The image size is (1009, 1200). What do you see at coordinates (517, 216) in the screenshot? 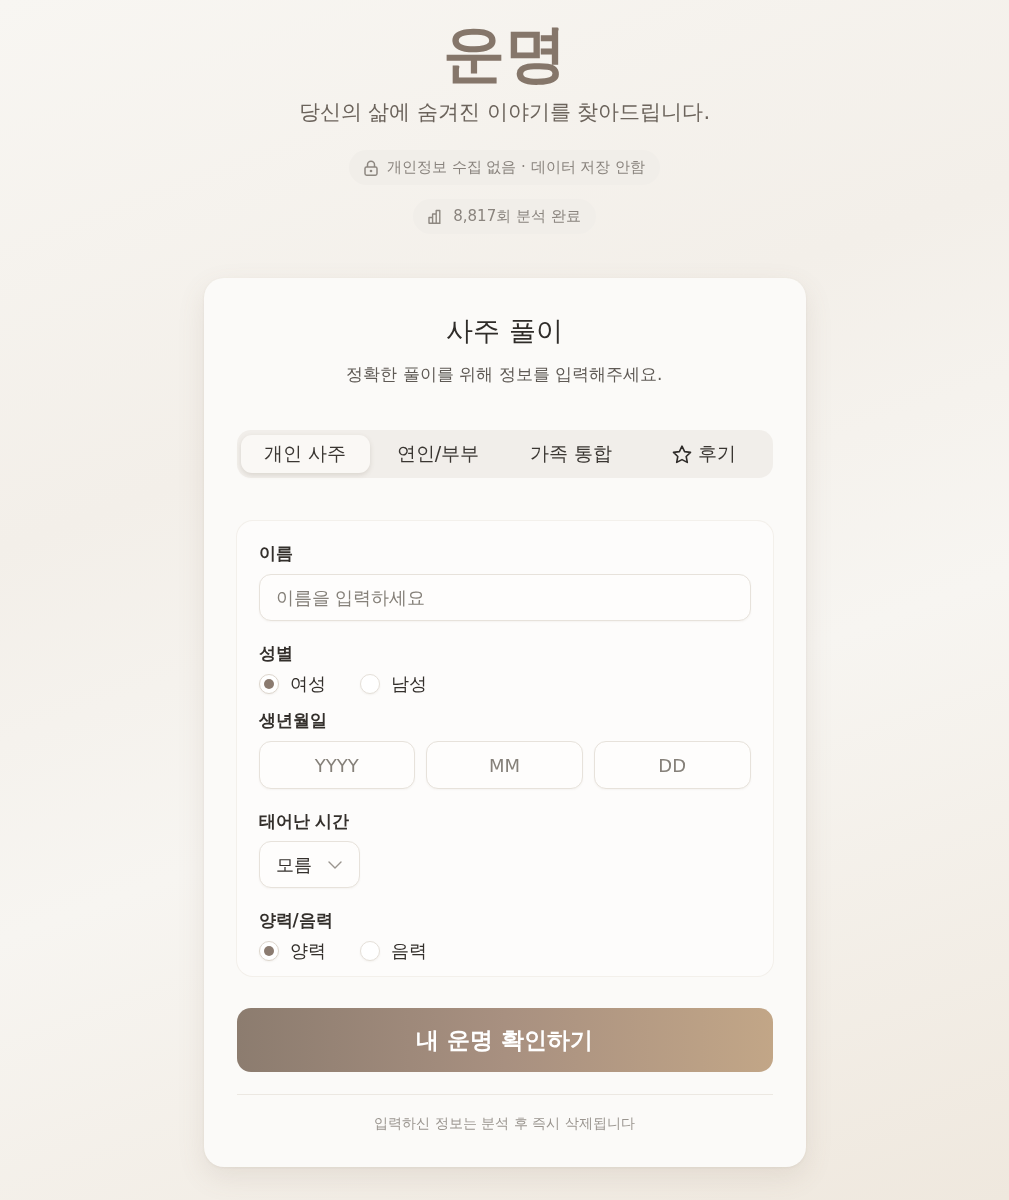
I see `badge-text: 8,817회 분석 완료` at bounding box center [517, 216].